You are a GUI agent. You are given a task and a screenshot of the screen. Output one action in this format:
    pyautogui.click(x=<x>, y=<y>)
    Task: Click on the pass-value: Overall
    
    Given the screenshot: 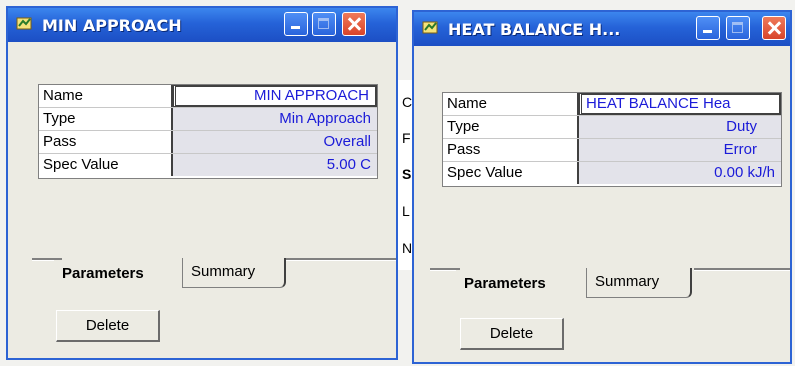 What is the action you would take?
    pyautogui.click(x=275, y=142)
    